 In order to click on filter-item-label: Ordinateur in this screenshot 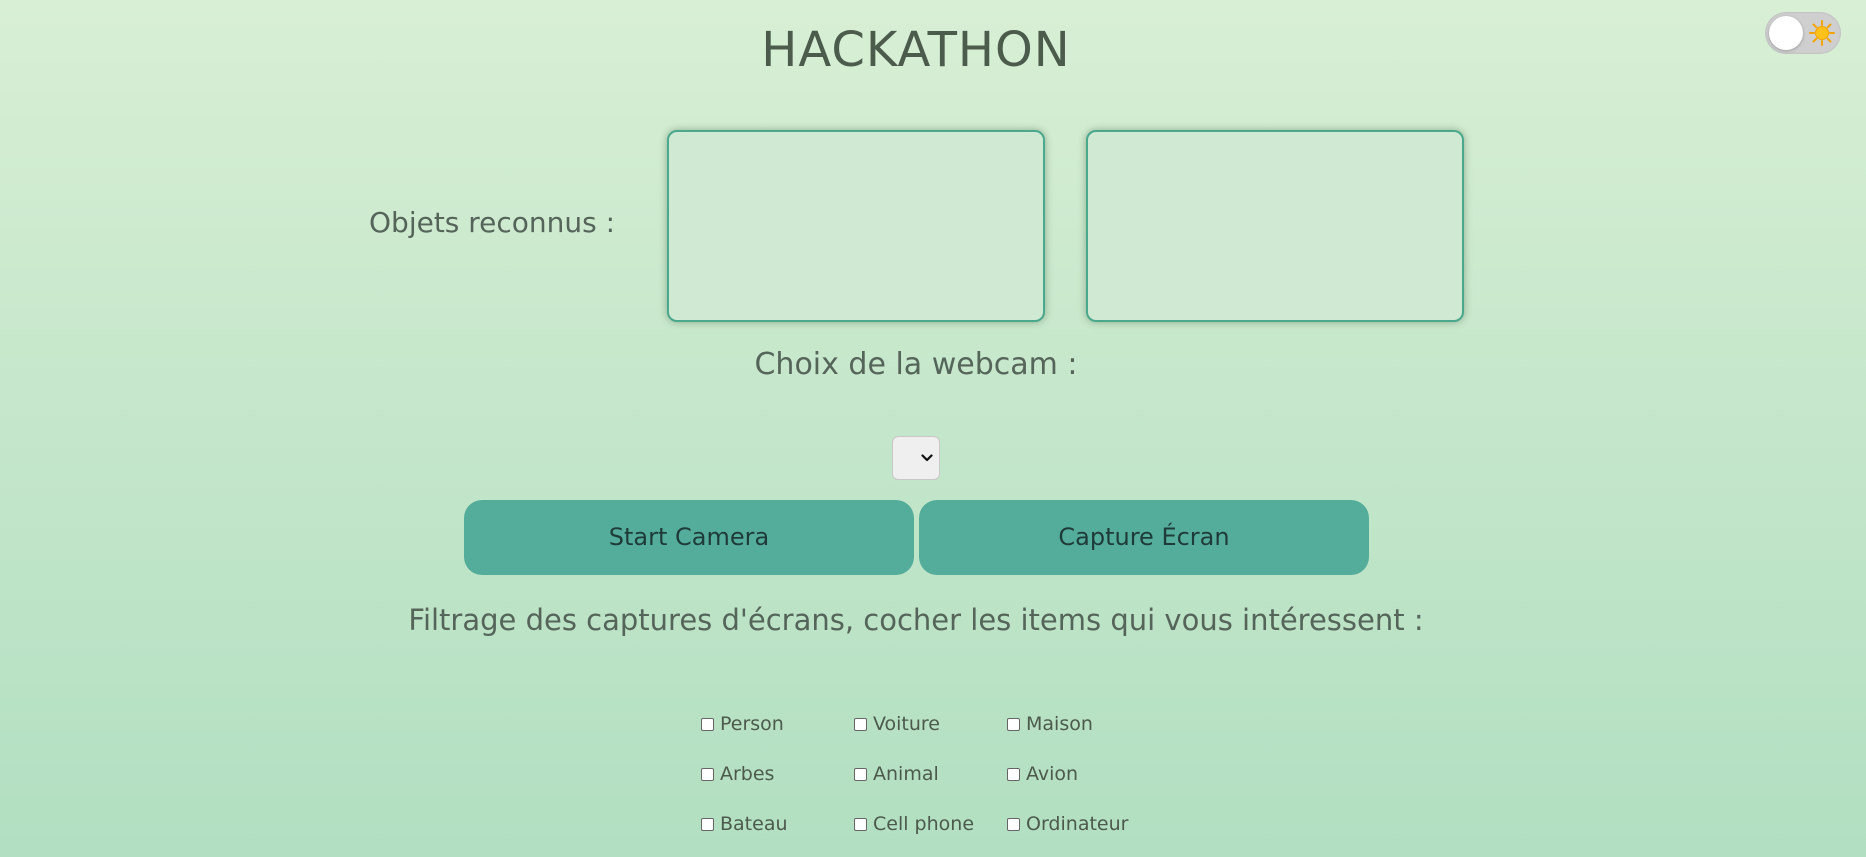, I will do `click(1077, 824)`.